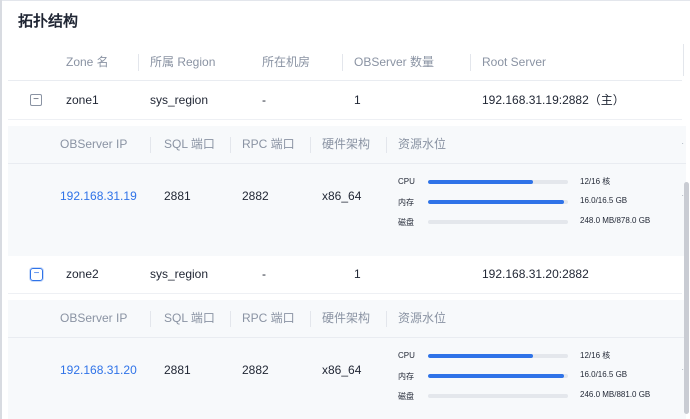  I want to click on resource-disk: 磁盘 246.0 MB/881.0 GB, so click(528, 398).